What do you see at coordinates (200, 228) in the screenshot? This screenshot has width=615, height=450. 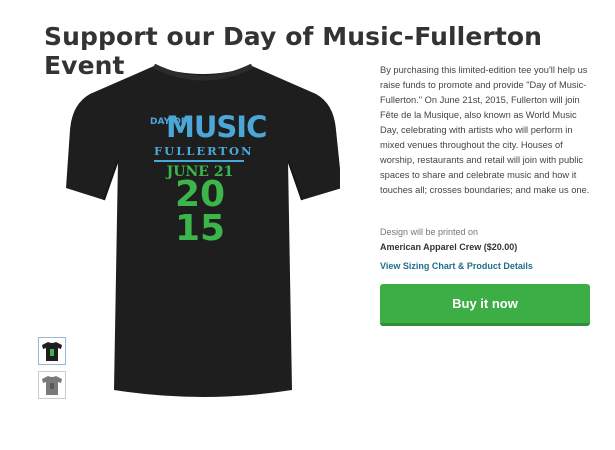 I see `print-year-bottom: 15` at bounding box center [200, 228].